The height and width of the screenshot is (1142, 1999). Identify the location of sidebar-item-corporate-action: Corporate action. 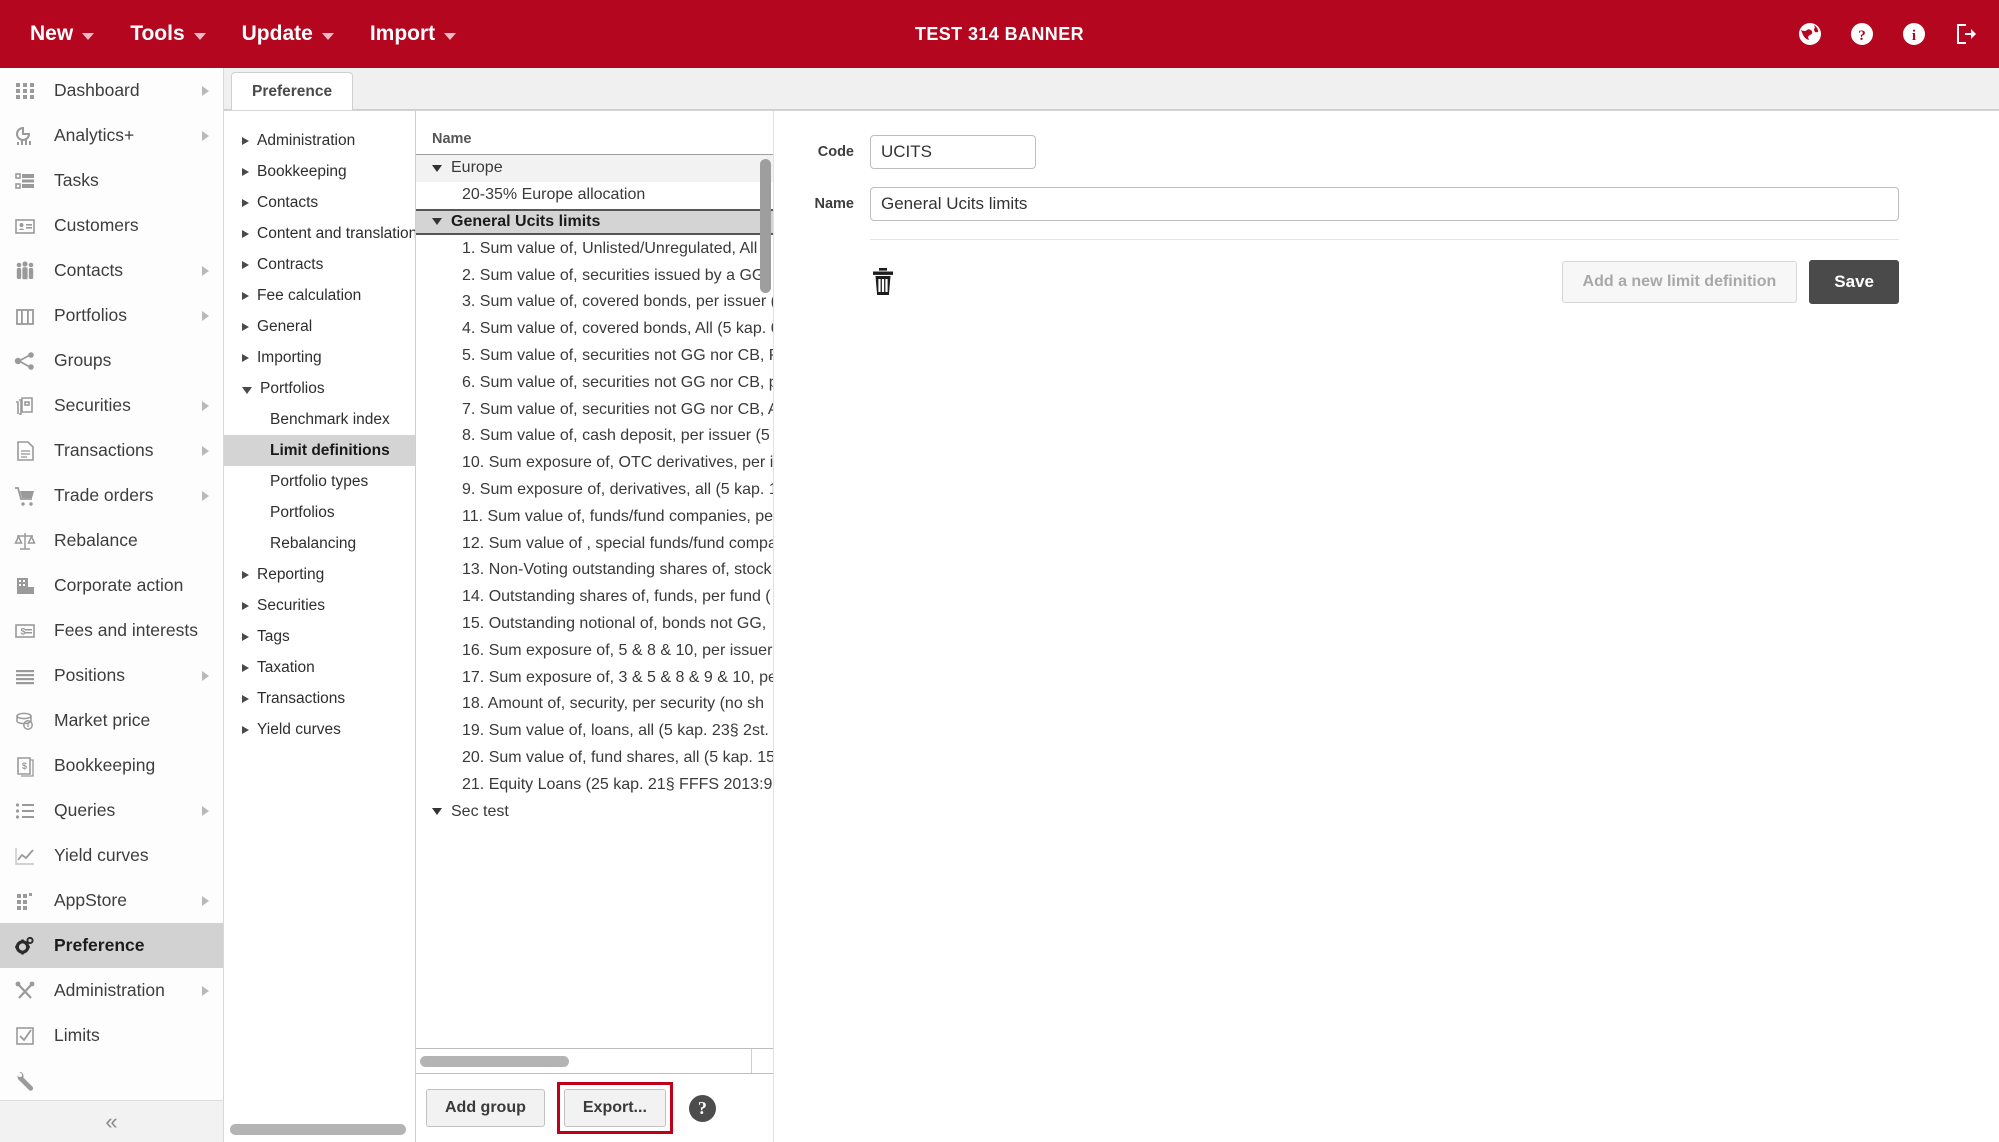
(111, 585).